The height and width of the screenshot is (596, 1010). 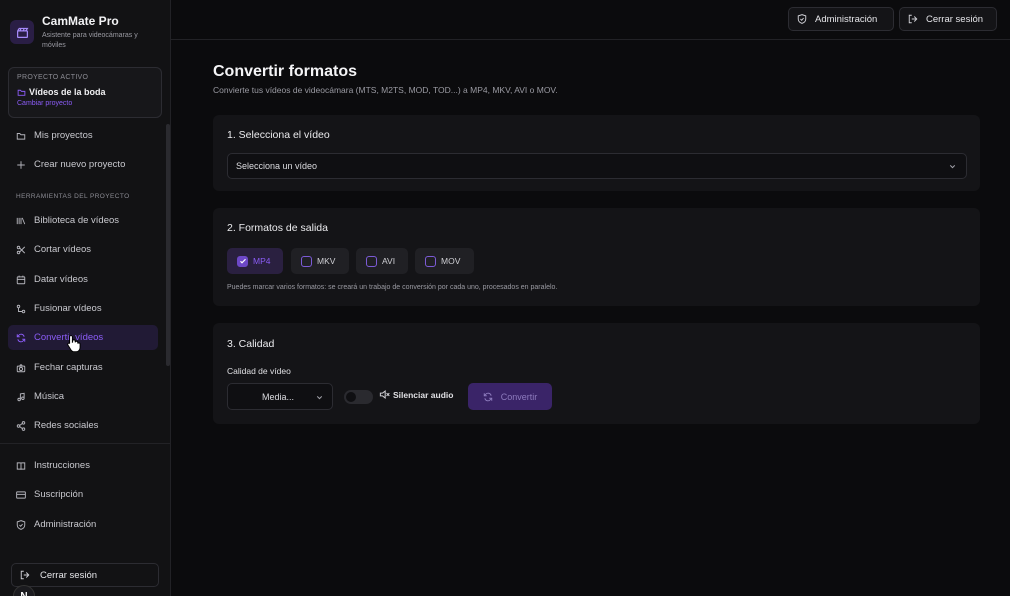 I want to click on check-icon, so click(x=242, y=261).